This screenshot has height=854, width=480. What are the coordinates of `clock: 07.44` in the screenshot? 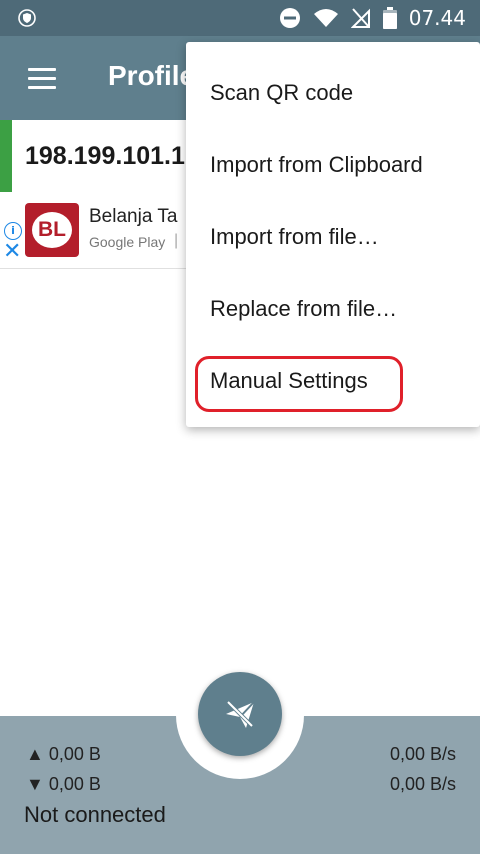 It's located at (437, 18).